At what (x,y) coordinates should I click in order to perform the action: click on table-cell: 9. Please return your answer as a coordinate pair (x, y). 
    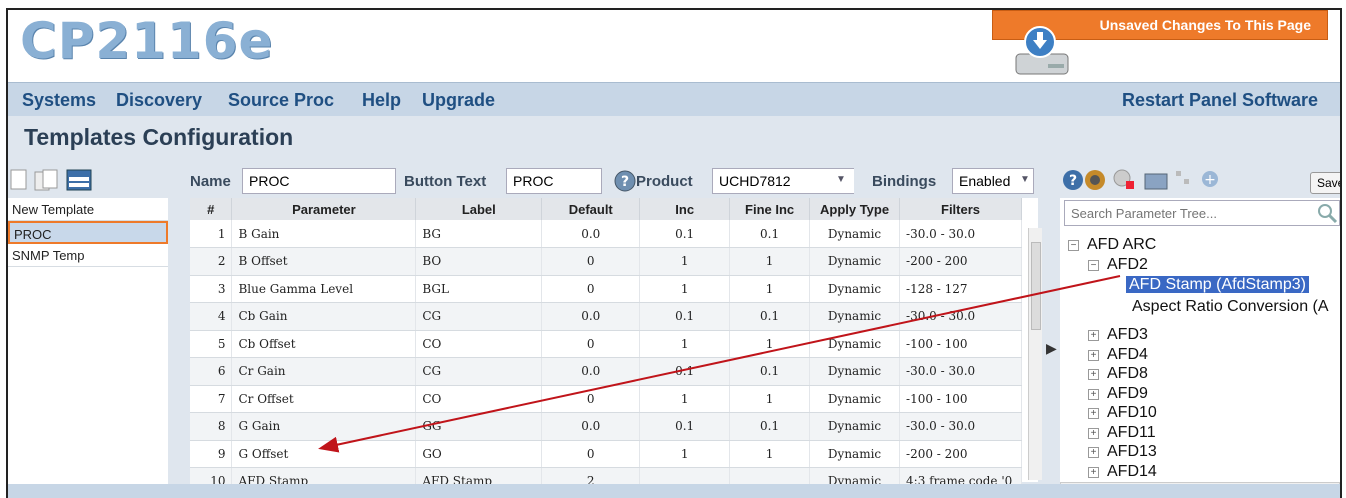
    Looking at the image, I should click on (211, 454).